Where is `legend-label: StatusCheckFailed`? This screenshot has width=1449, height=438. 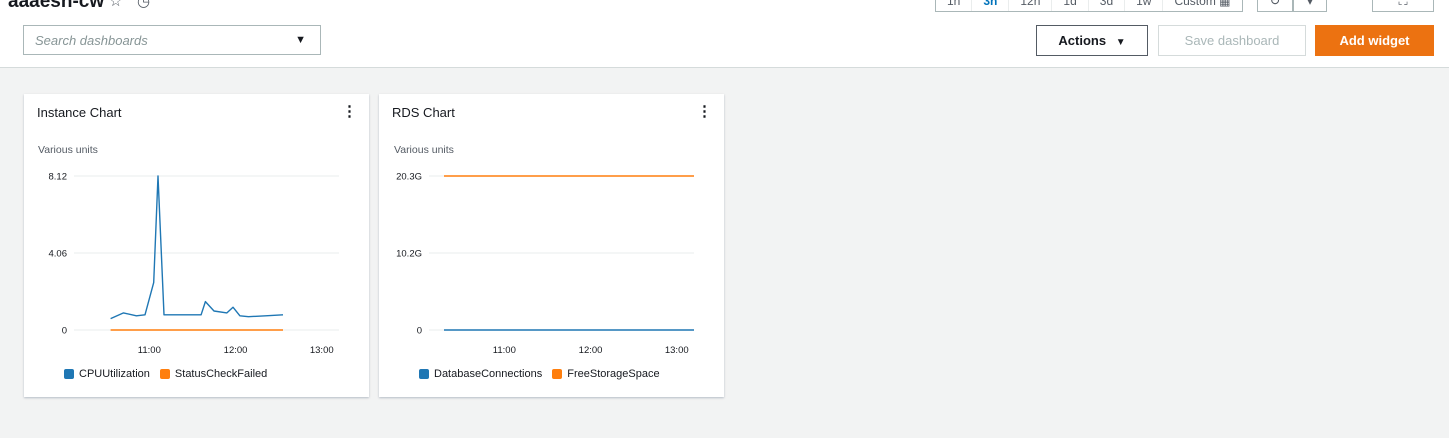
legend-label: StatusCheckFailed is located at coordinates (221, 374).